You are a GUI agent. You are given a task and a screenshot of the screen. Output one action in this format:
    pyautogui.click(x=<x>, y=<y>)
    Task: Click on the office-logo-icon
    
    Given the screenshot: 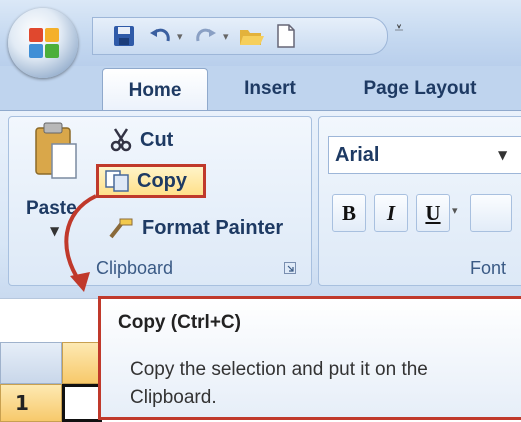 What is the action you would take?
    pyautogui.click(x=44, y=43)
    